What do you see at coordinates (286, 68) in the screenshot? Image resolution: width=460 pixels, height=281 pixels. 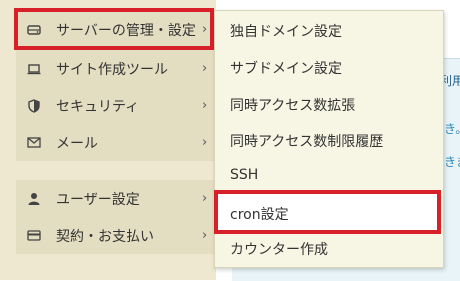 I see `submenu-item-subdomain-settings: サブドメイン設定` at bounding box center [286, 68].